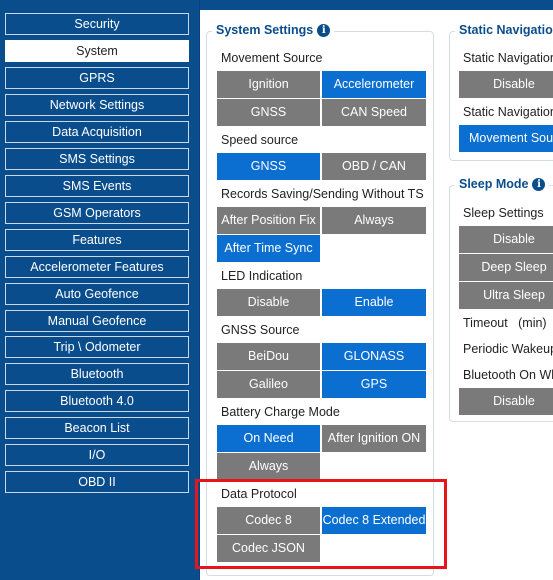 The height and width of the screenshot is (580, 553). What do you see at coordinates (97, 78) in the screenshot?
I see `sidebar-item-gprs: GPRS` at bounding box center [97, 78].